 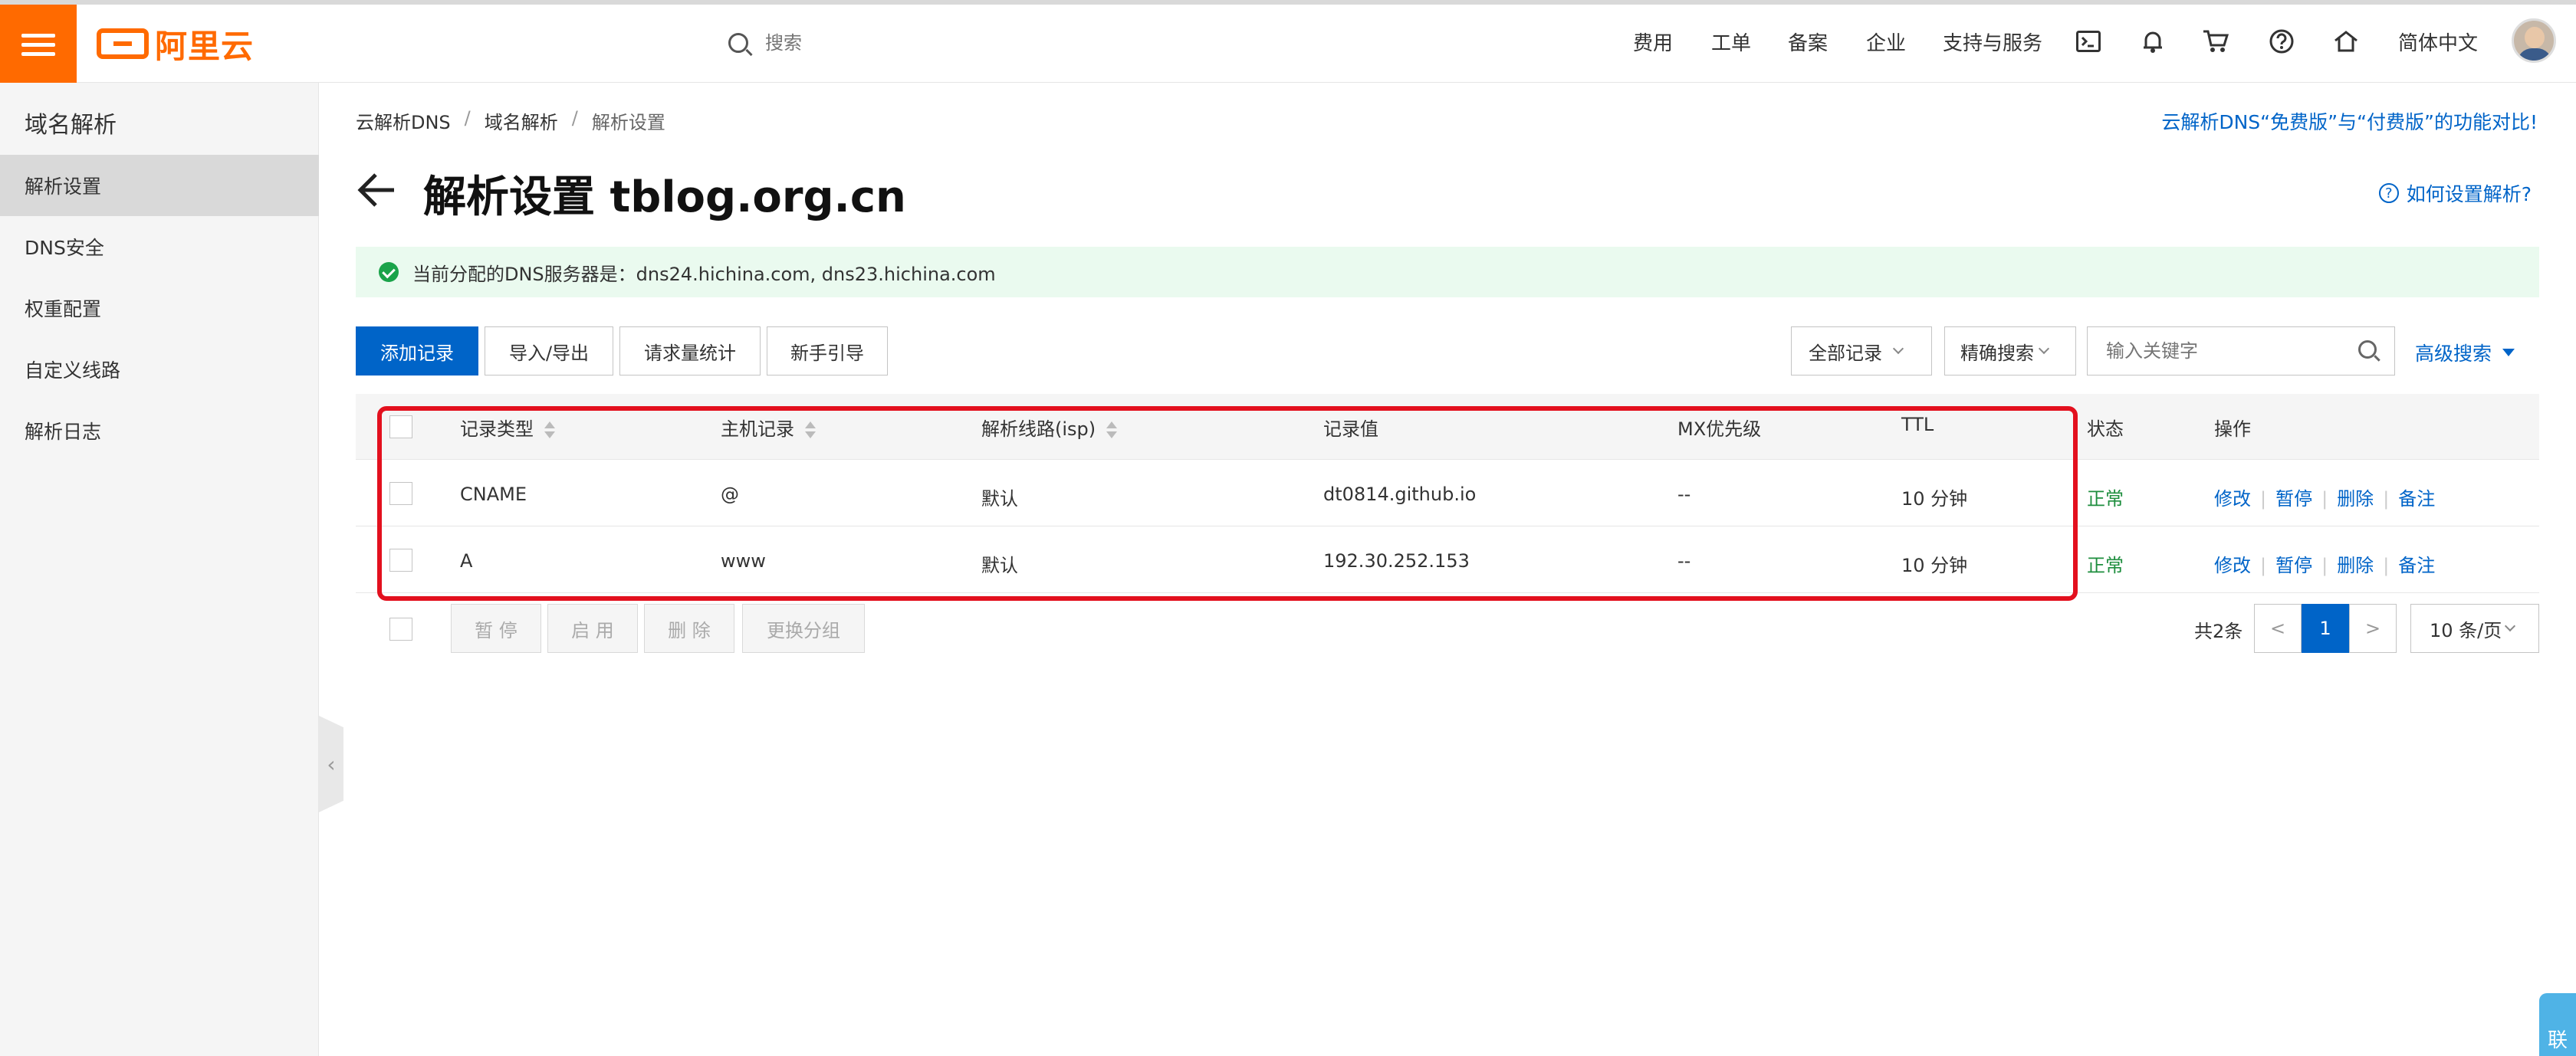 What do you see at coordinates (2508, 352) in the screenshot?
I see `caret-down-icon` at bounding box center [2508, 352].